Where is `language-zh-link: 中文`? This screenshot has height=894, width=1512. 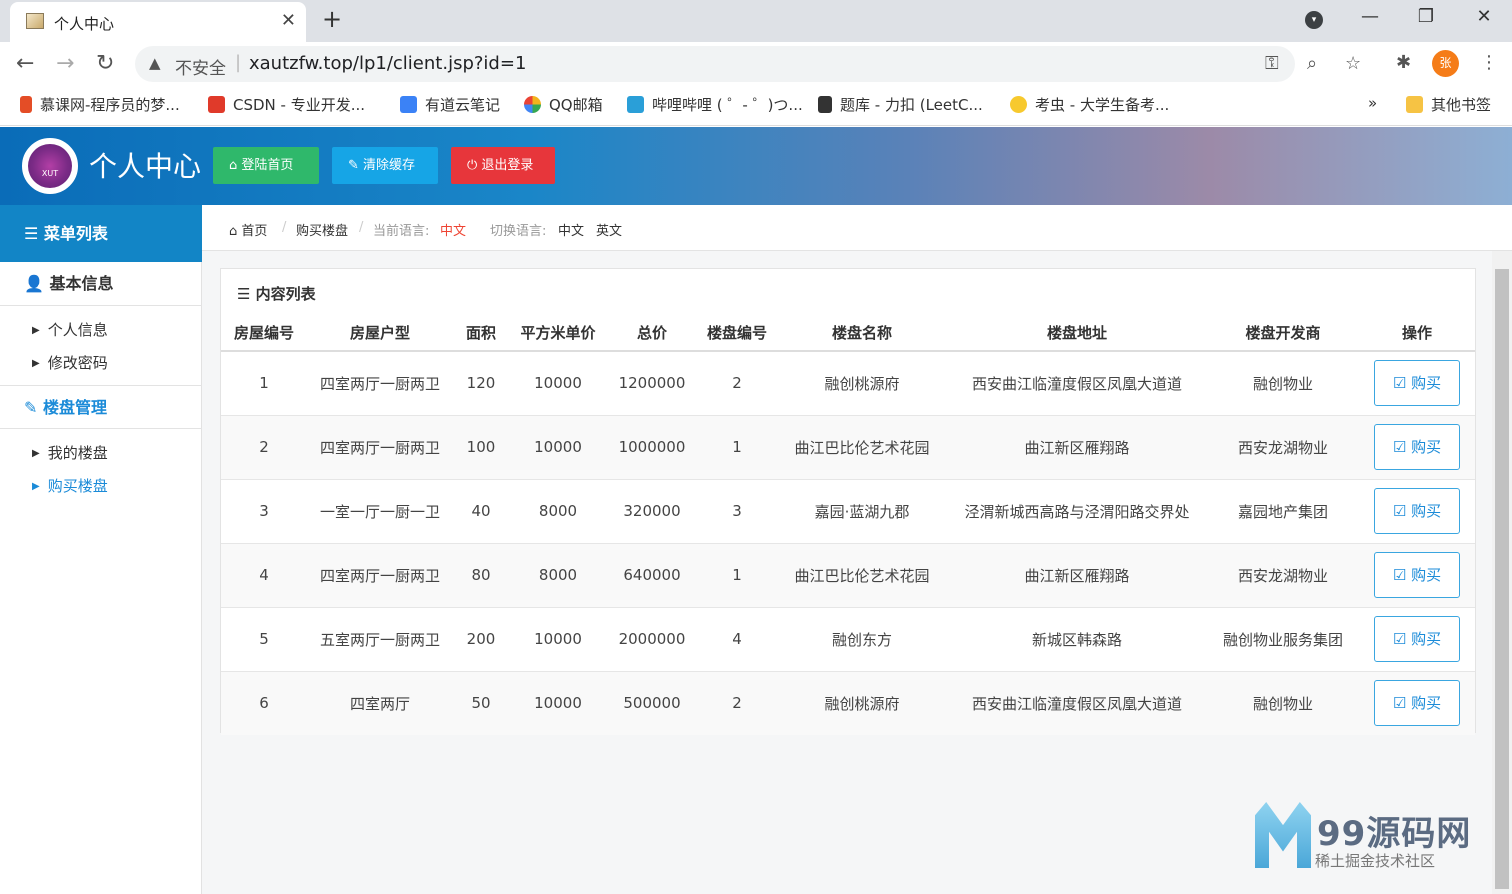 language-zh-link: 中文 is located at coordinates (571, 229).